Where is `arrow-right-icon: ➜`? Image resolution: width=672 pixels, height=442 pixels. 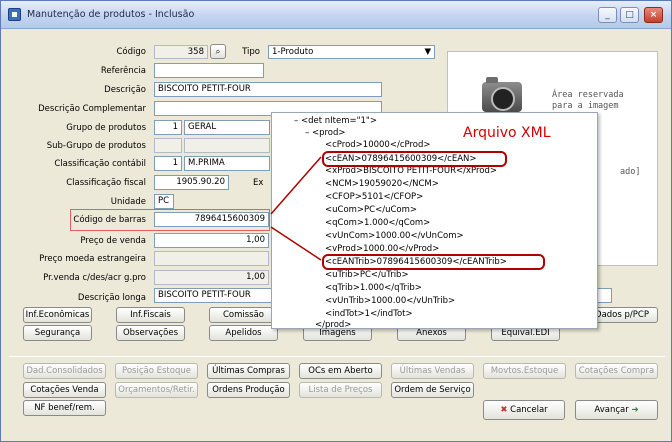 arrow-right-icon: ➜ is located at coordinates (635, 410).